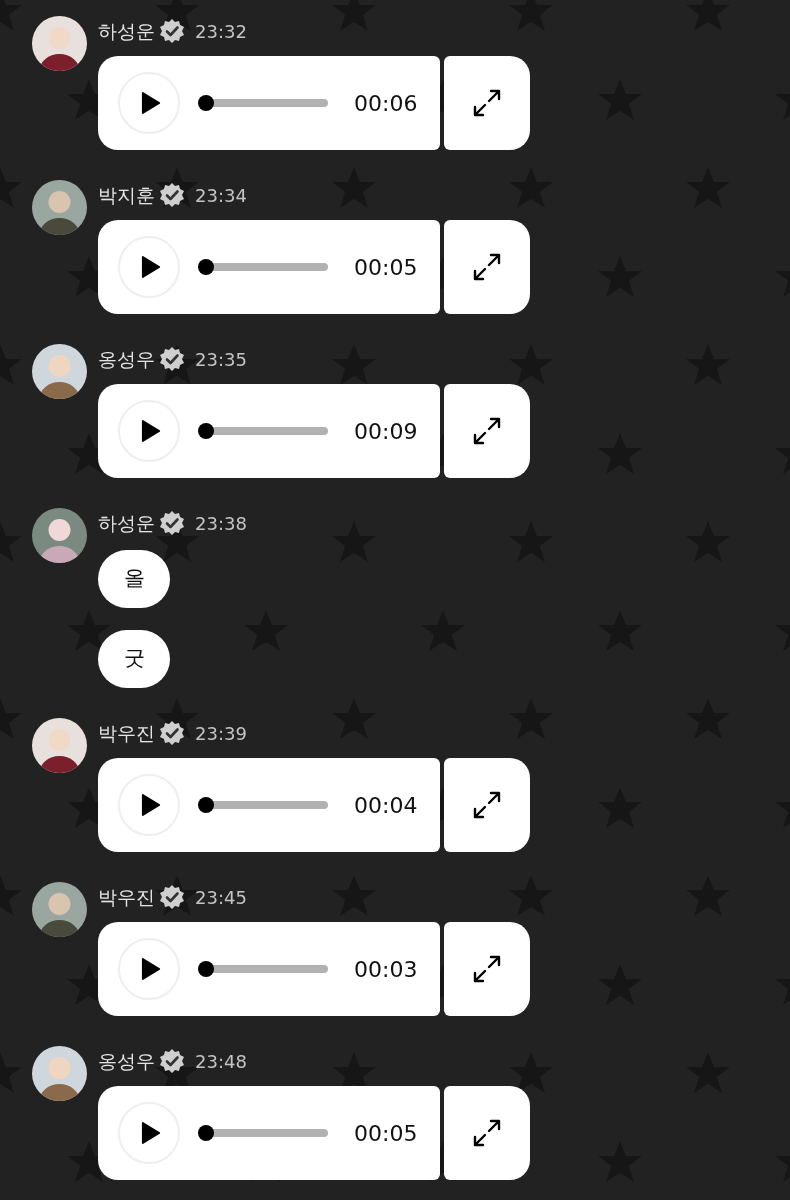 The image size is (790, 1200). What do you see at coordinates (221, 195) in the screenshot?
I see `timestamp: 23:34` at bounding box center [221, 195].